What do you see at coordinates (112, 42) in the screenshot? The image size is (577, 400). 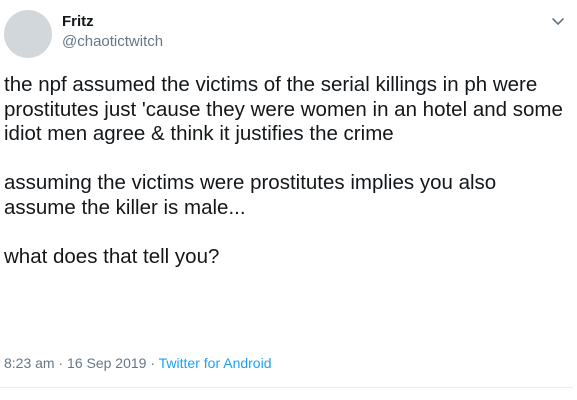 I see `author-handle: @chaotictwitch` at bounding box center [112, 42].